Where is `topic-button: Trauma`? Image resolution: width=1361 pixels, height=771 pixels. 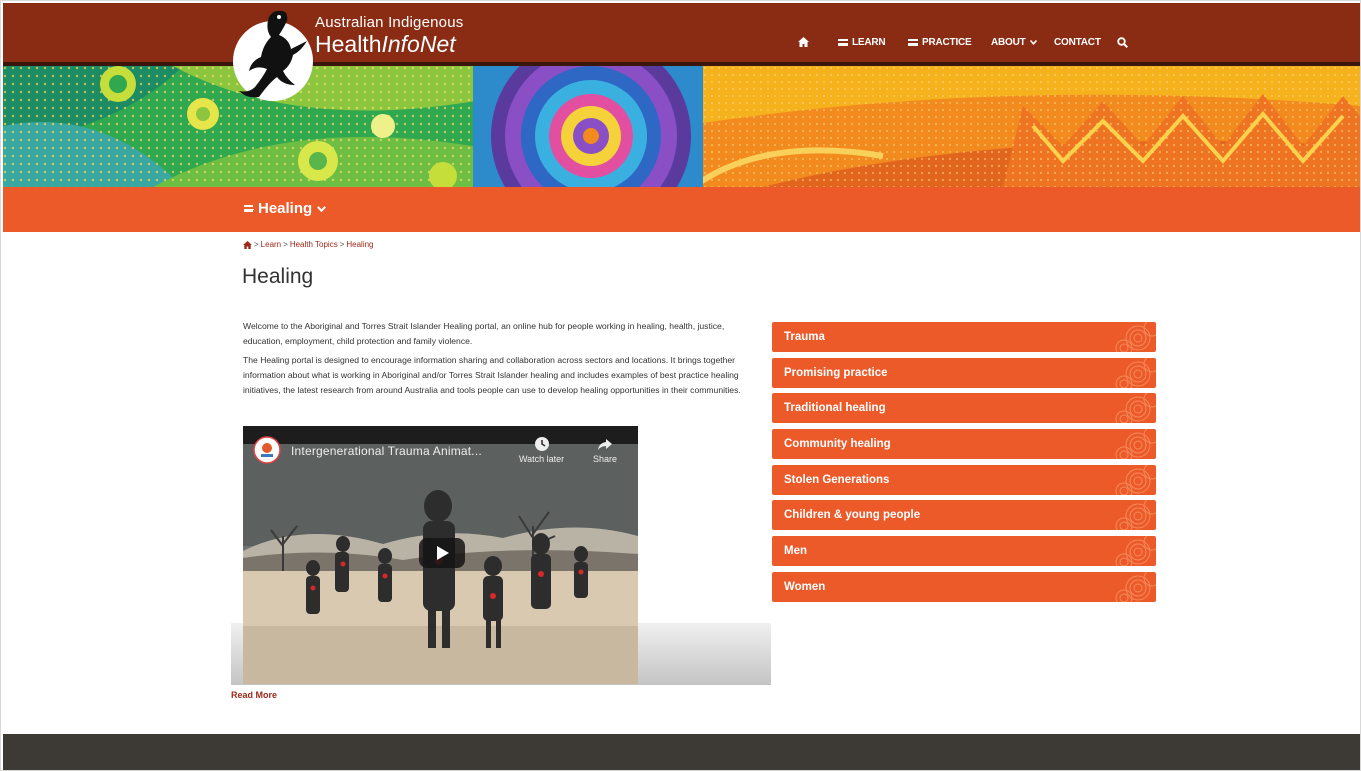
topic-button: Trauma is located at coordinates (964, 337).